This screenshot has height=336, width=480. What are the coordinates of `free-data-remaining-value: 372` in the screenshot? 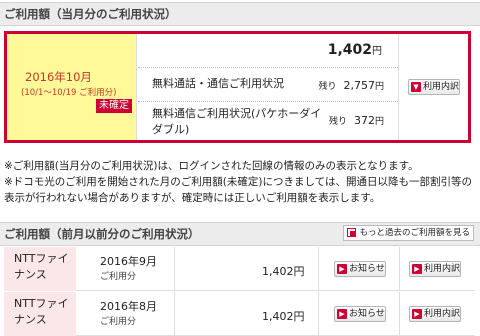 It's located at (364, 120).